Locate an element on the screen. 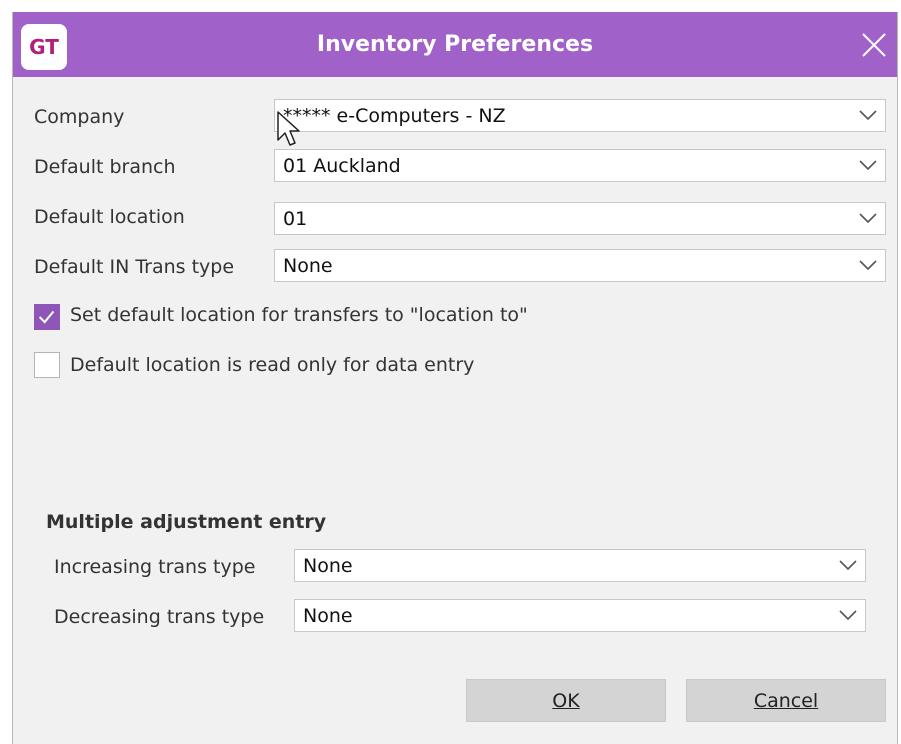 The image size is (901, 744). ok-button-label: OK is located at coordinates (566, 700).